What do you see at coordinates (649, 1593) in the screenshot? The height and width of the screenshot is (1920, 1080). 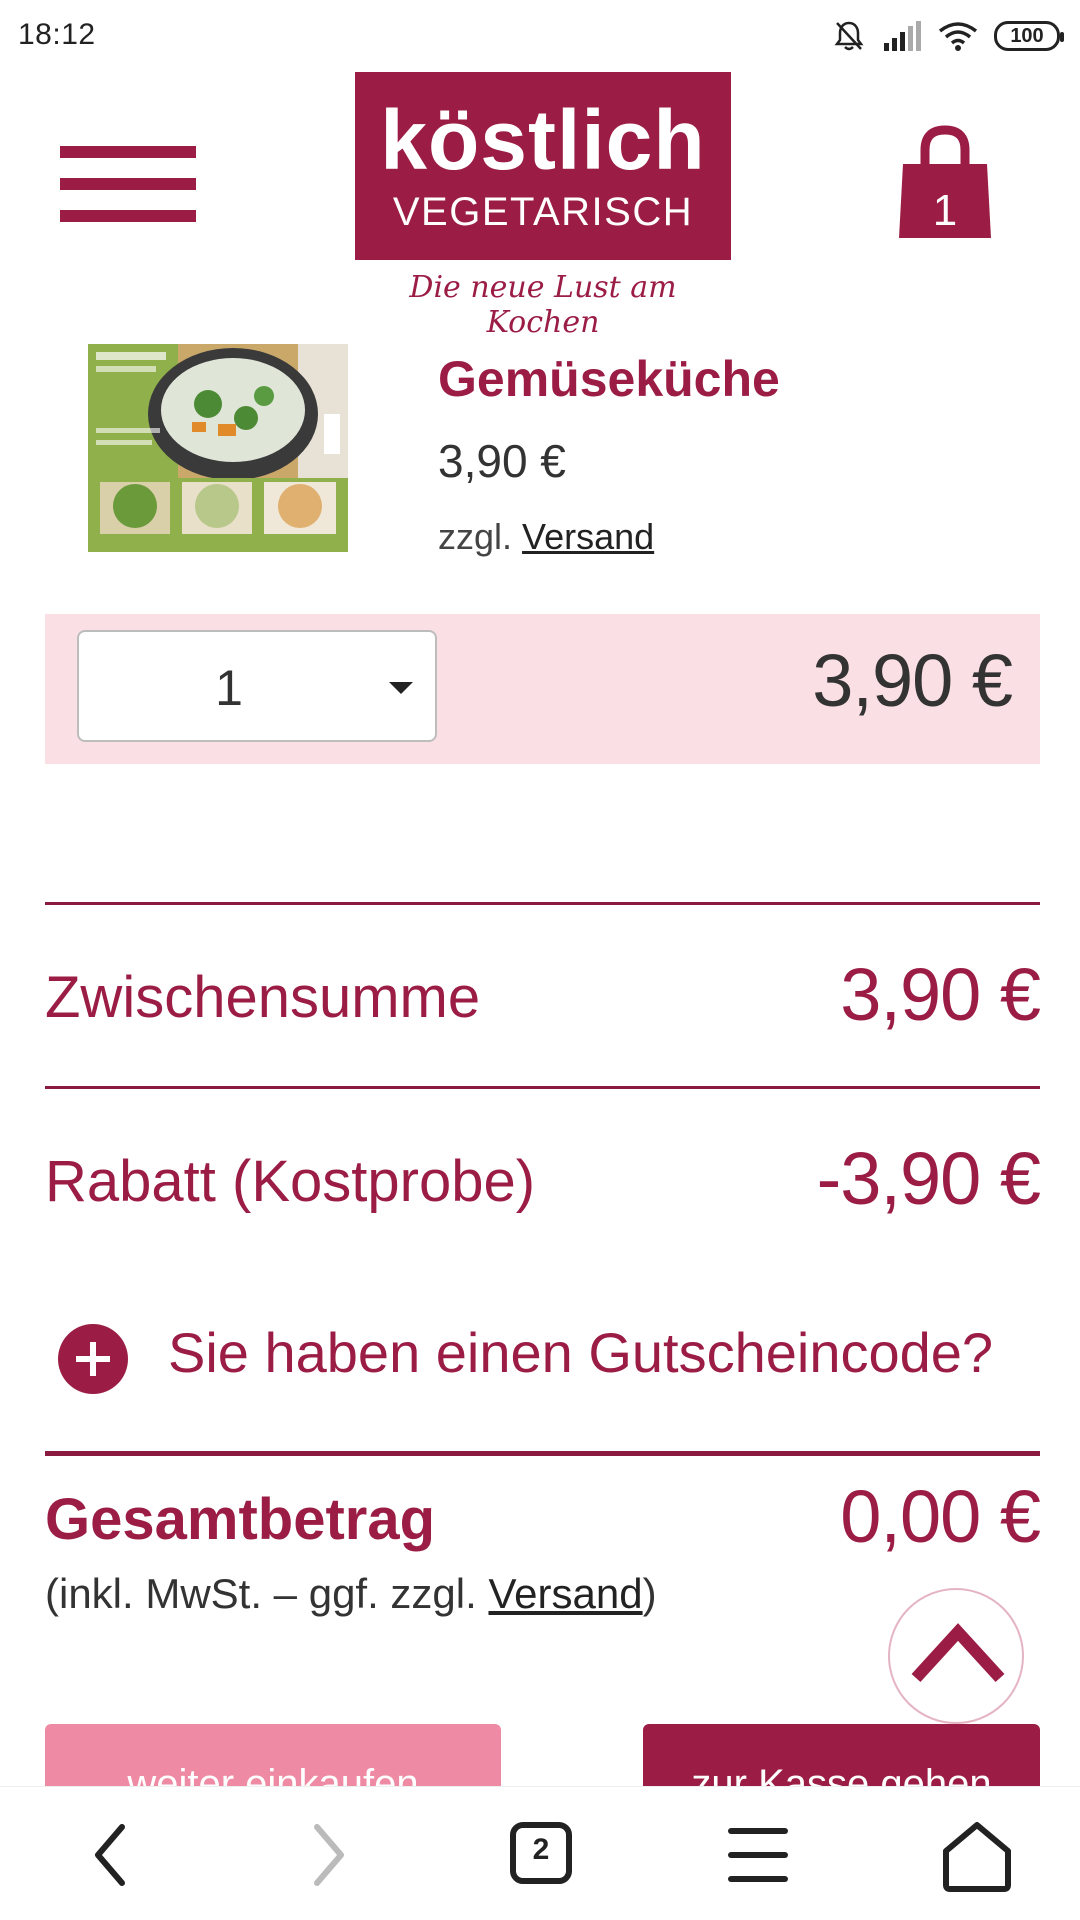 I see `total-note-suffix: )` at bounding box center [649, 1593].